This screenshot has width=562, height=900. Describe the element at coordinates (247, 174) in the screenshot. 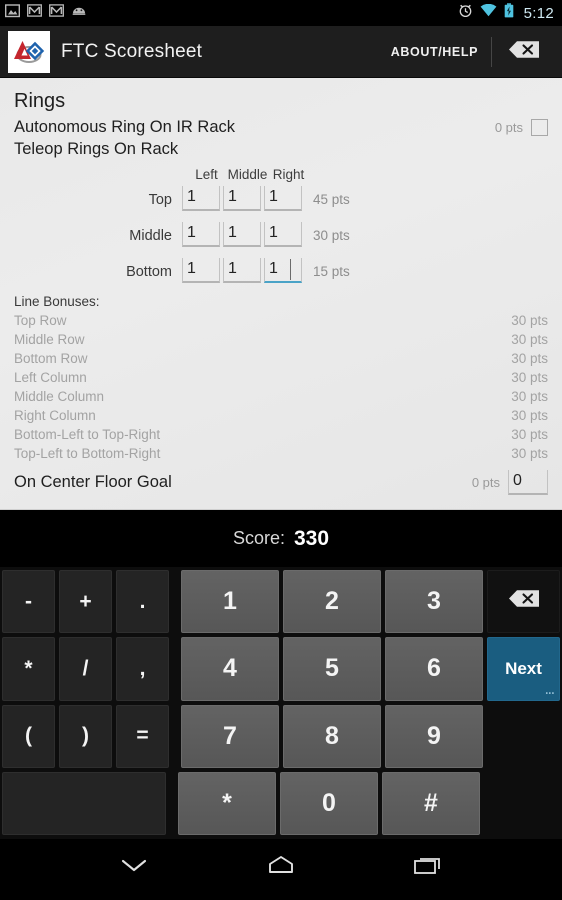

I see `grid-col-header-middle: Middle` at that location.